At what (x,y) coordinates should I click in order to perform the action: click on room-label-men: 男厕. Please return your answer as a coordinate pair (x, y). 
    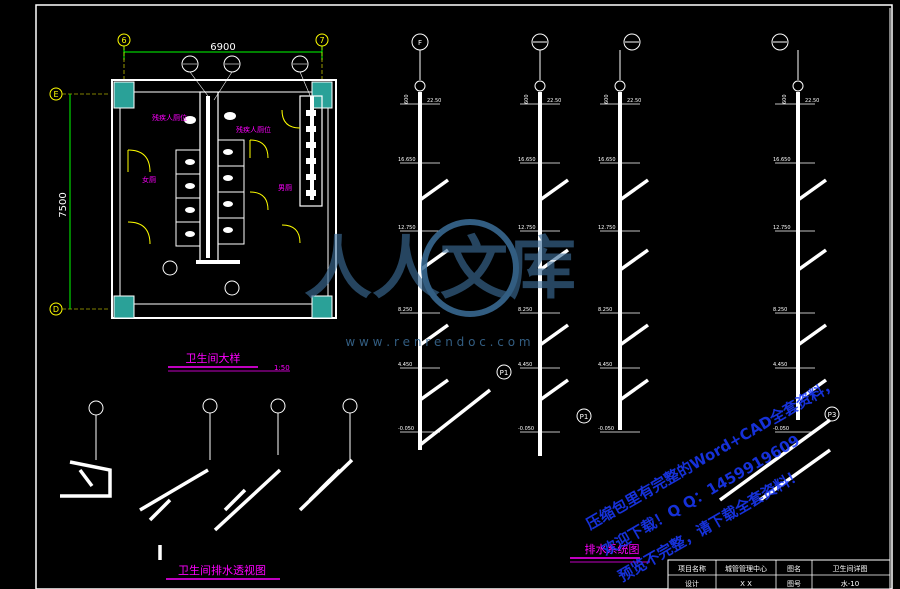
    Looking at the image, I should click on (285, 188).